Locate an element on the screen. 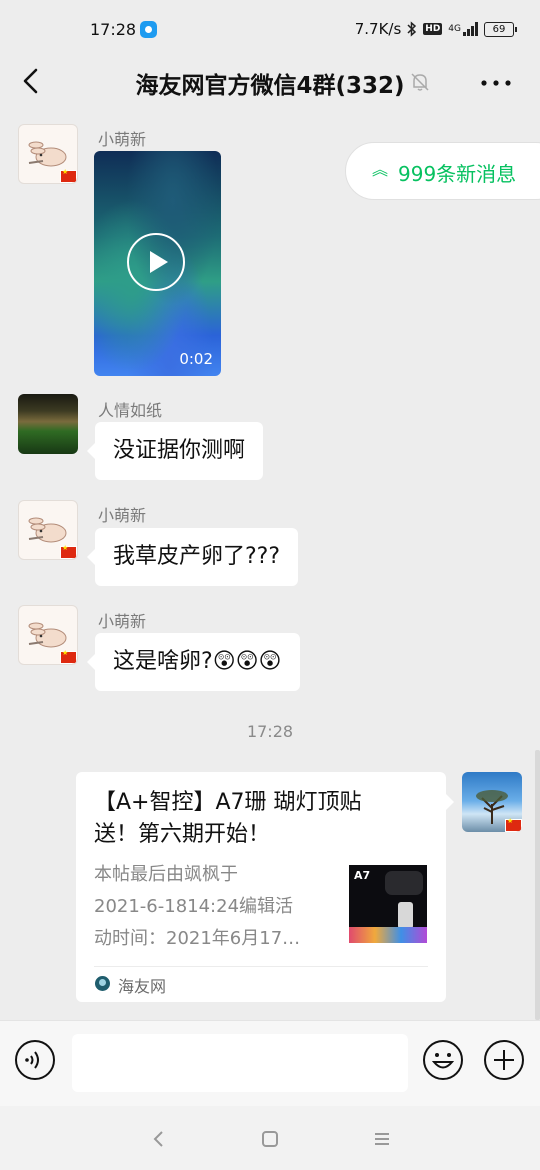  chat-title: 海友网官方微信4群(332) is located at coordinates (270, 86).